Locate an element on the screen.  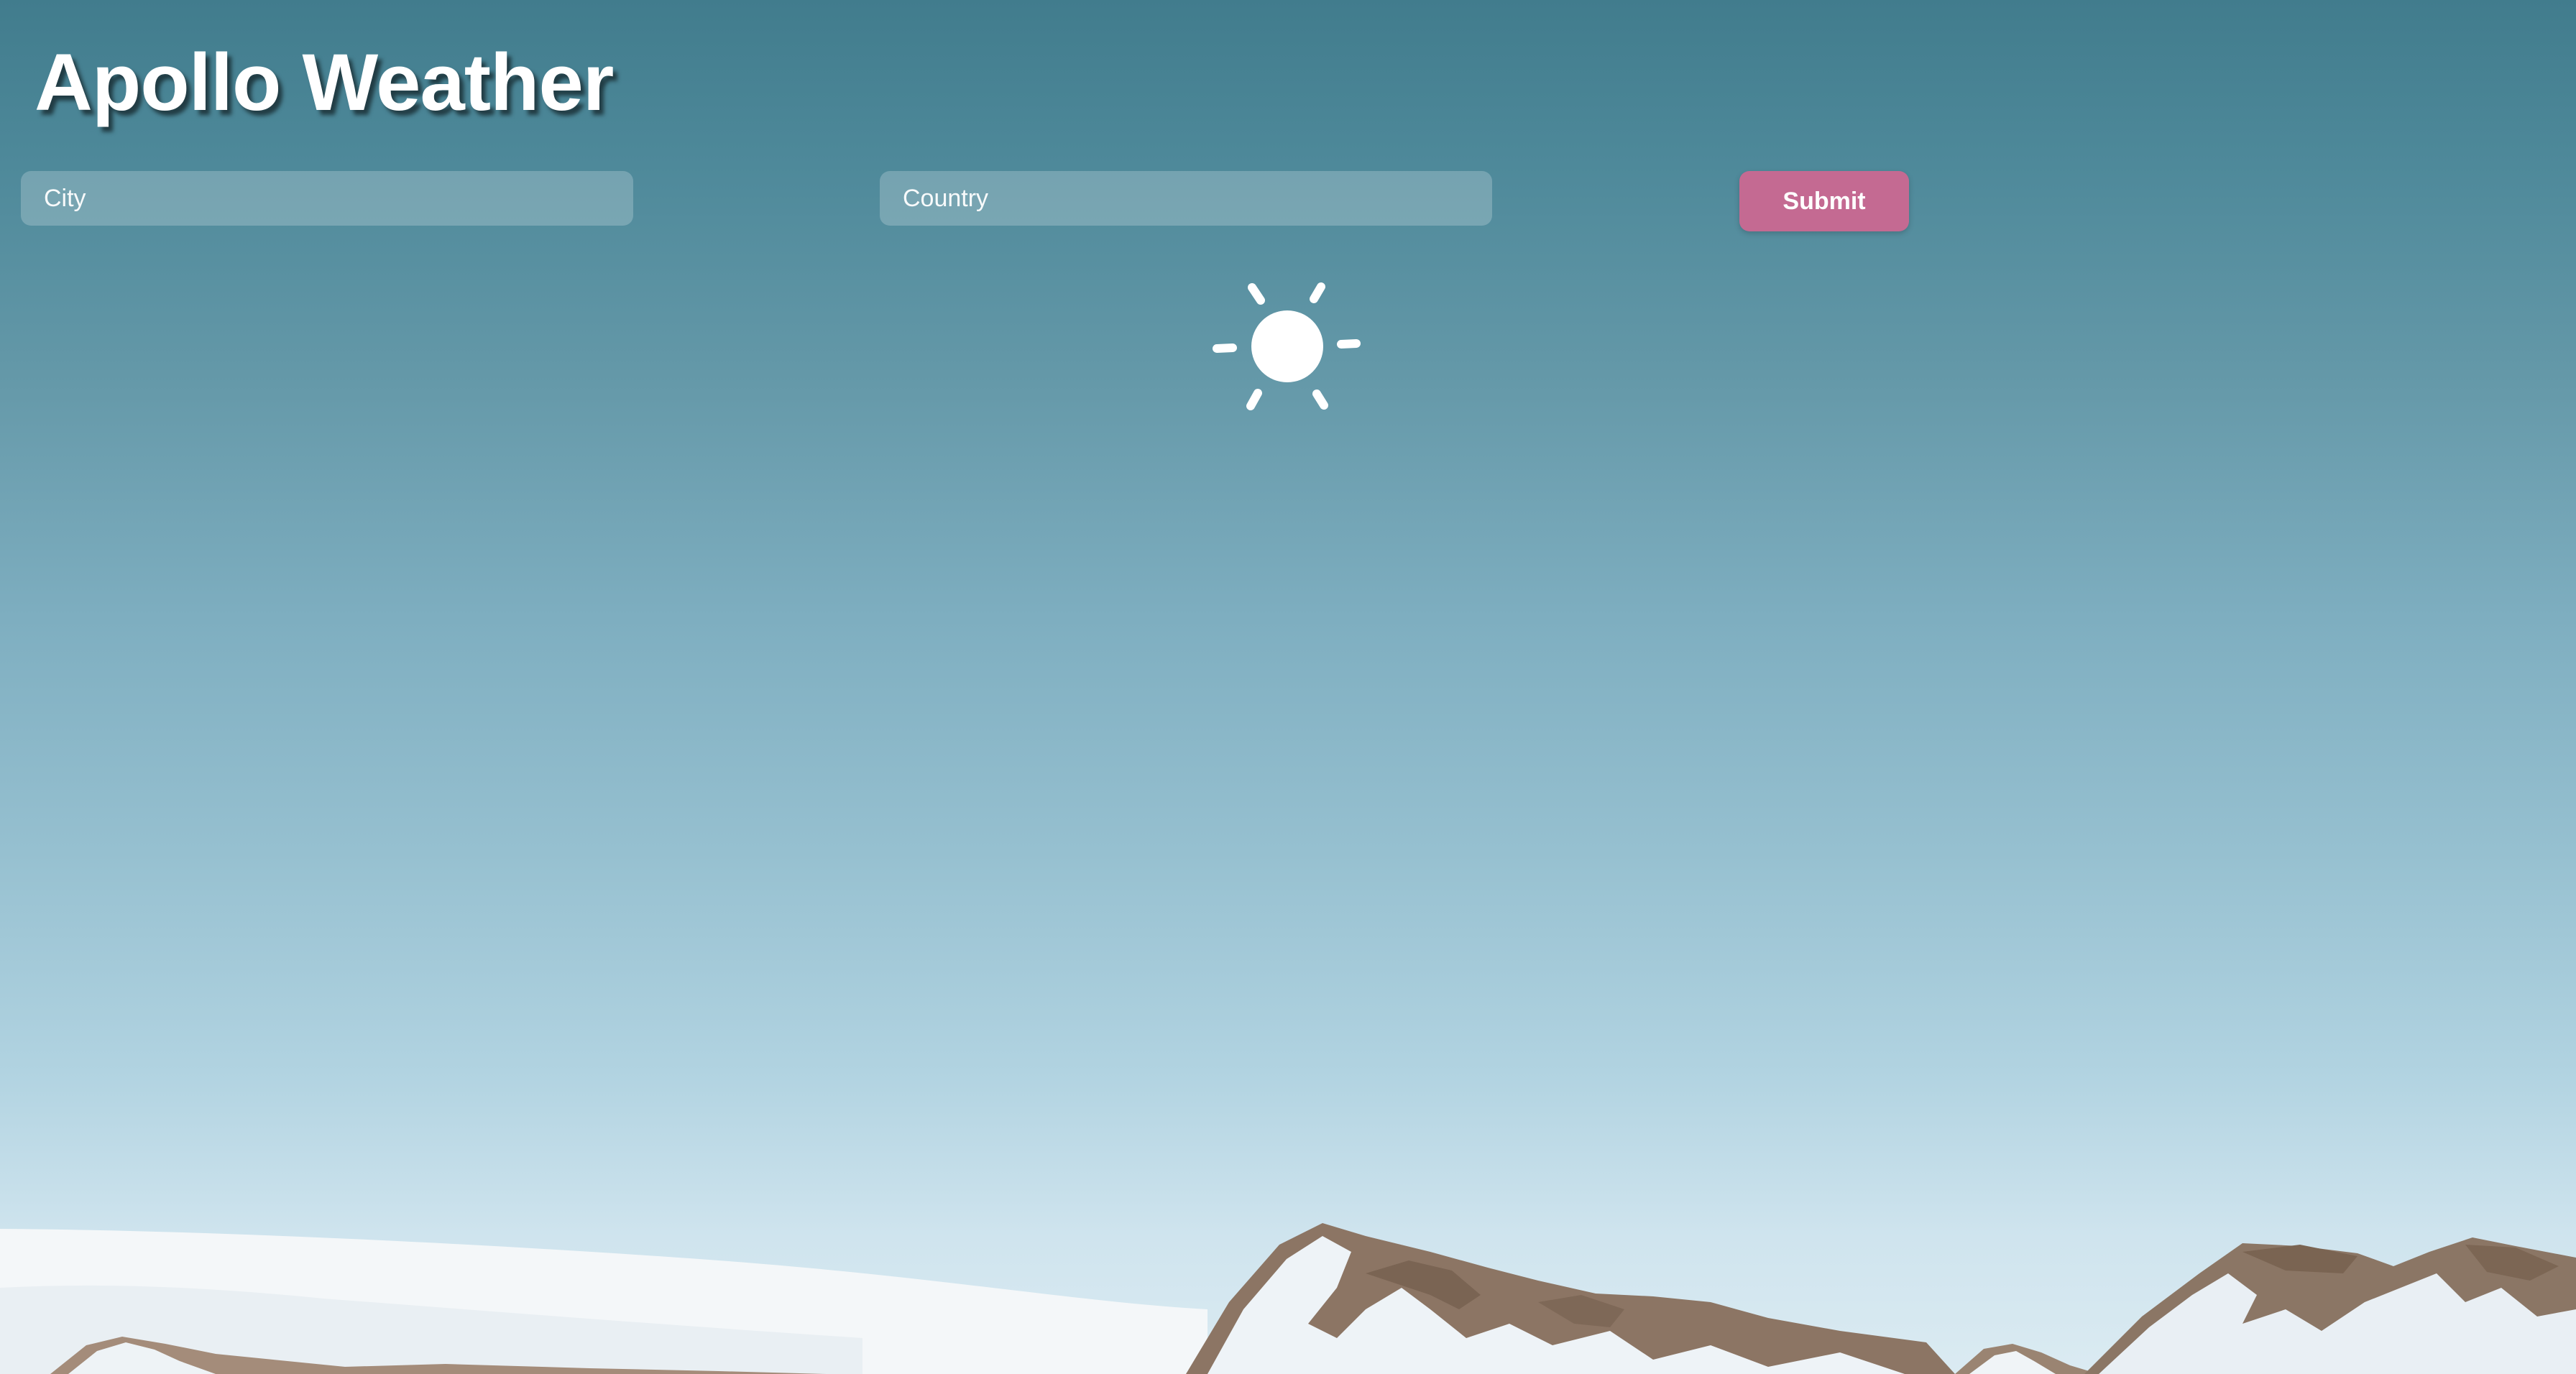
mountain-landscape is located at coordinates (1288, 1298).